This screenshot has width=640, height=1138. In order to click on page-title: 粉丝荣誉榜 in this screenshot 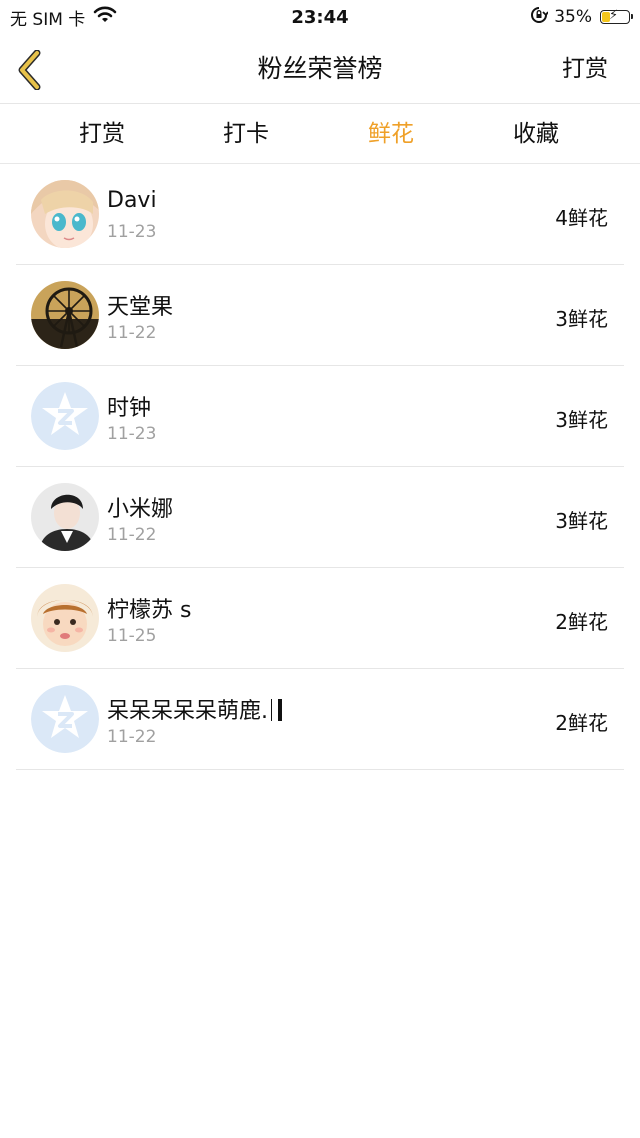, I will do `click(320, 68)`.